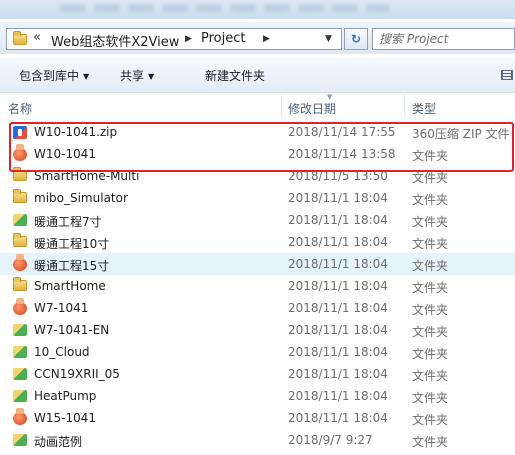  I want to click on file-name: 10_Cloud, so click(62, 352).